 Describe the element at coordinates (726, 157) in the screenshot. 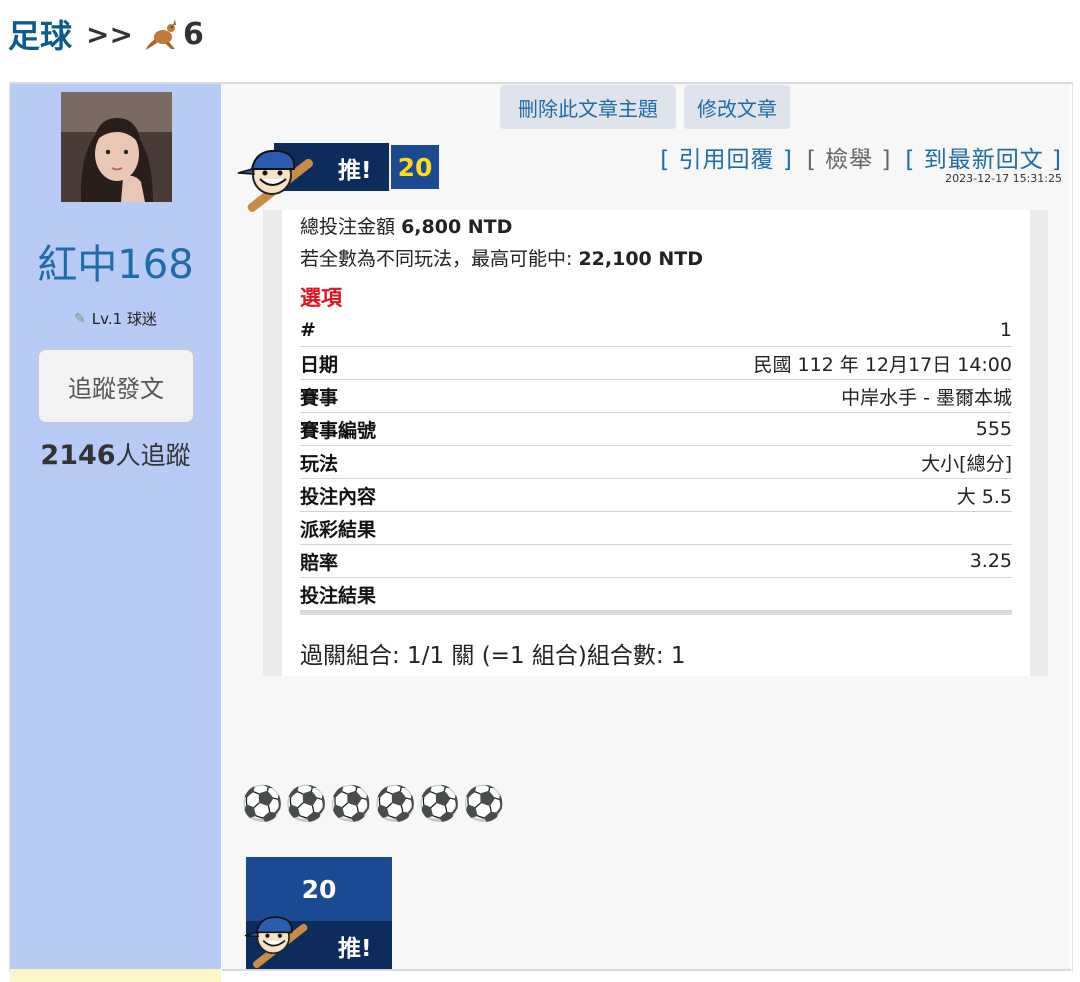

I see `quote-reply-link: [ 引用回覆 ]` at that location.